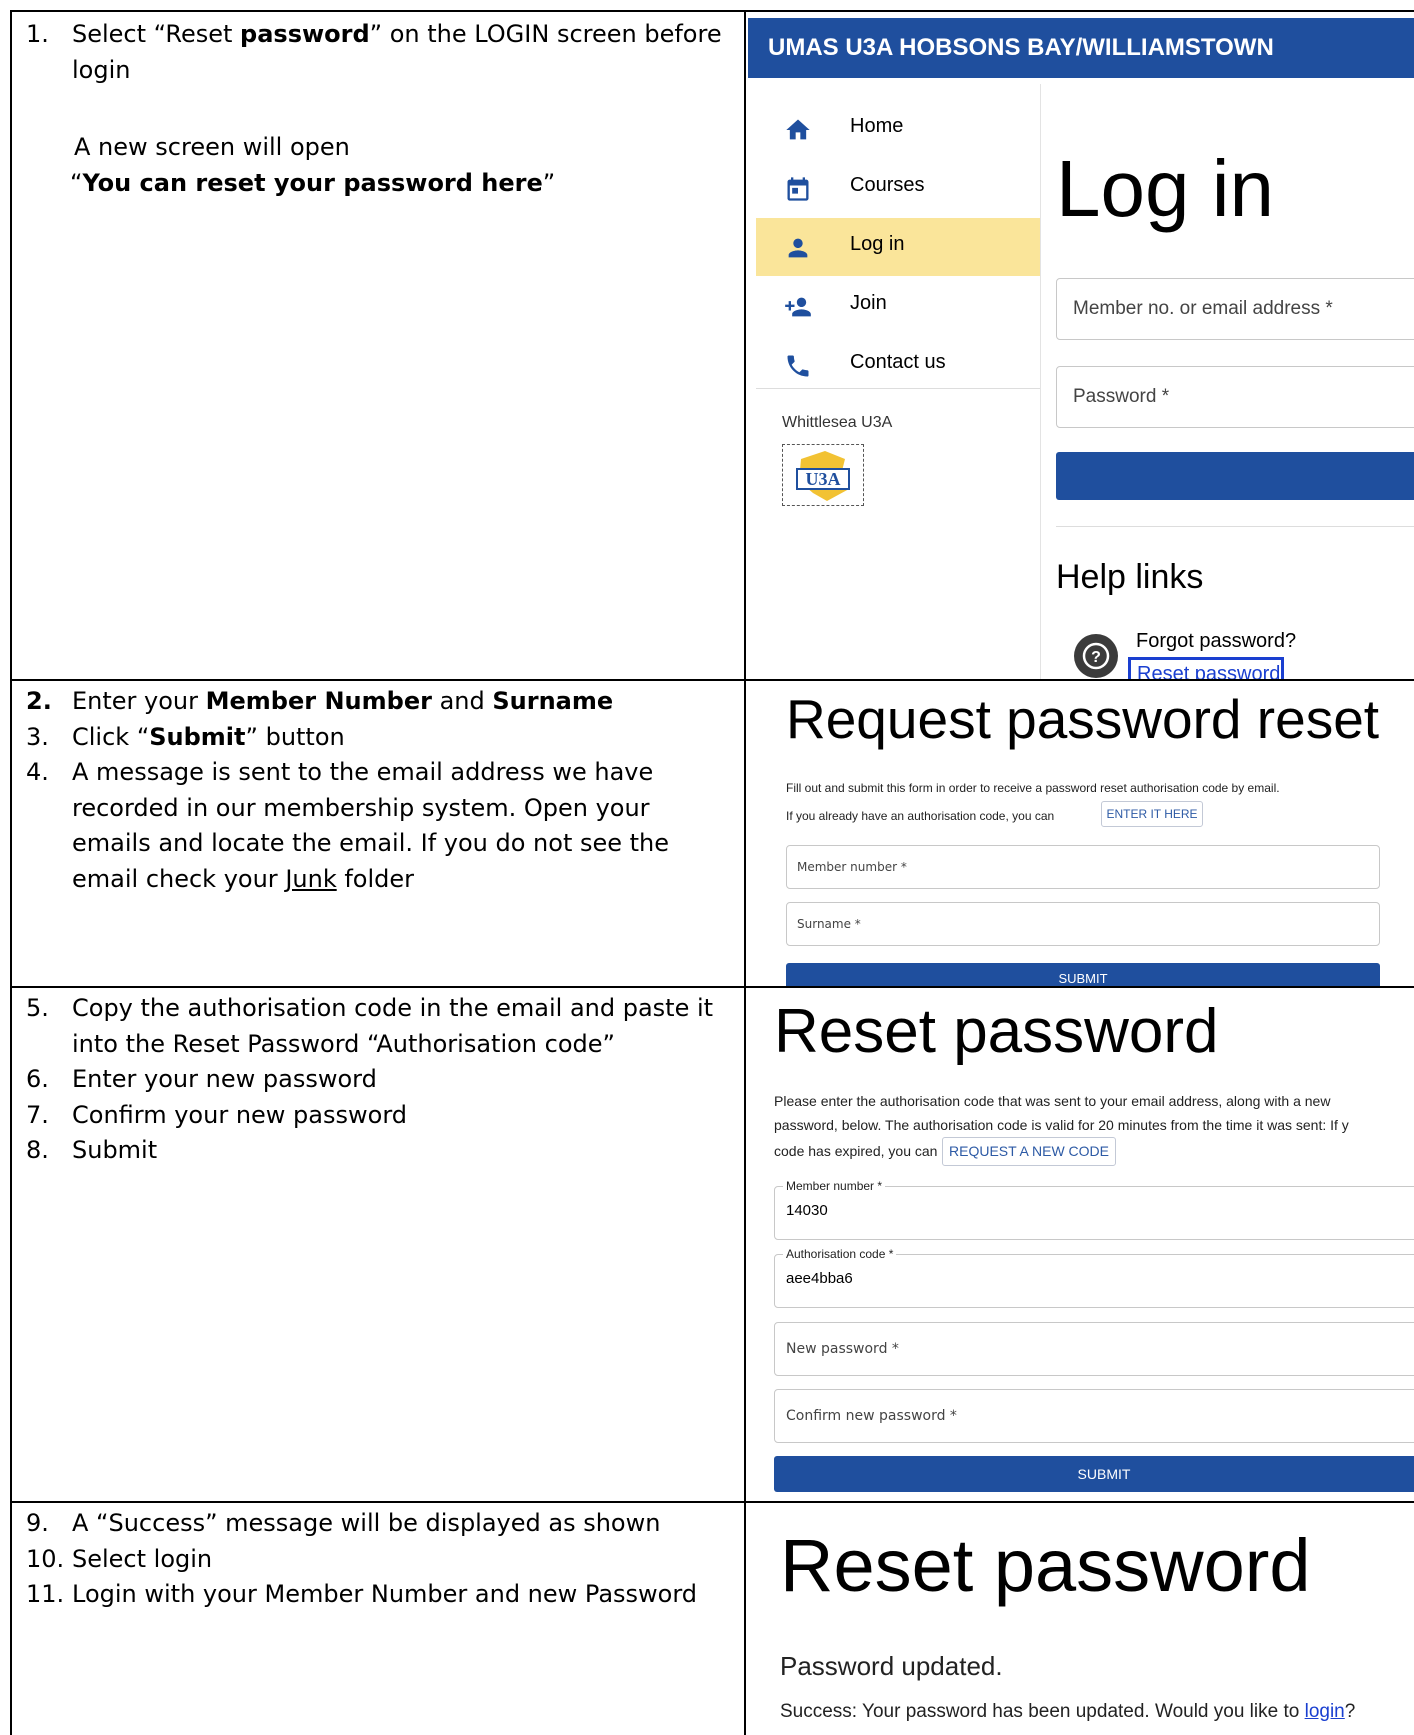  What do you see at coordinates (798, 307) in the screenshot?
I see `person-add-icon` at bounding box center [798, 307].